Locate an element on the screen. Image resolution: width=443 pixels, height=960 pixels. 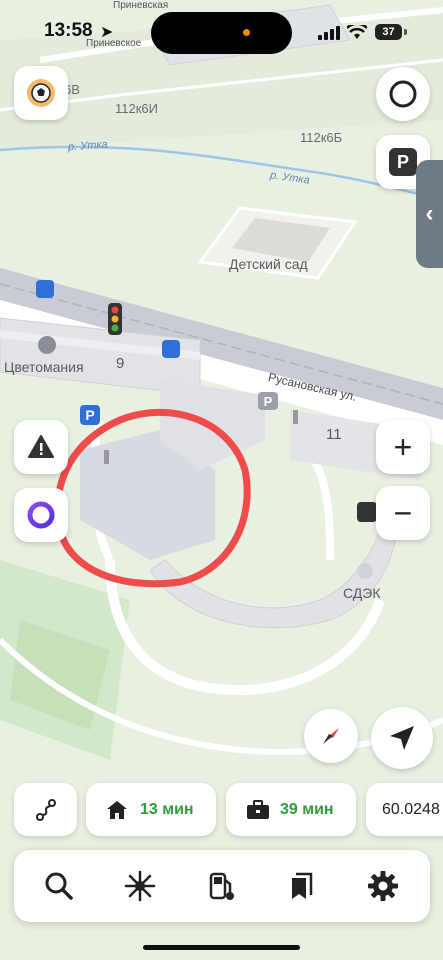
route-icon is located at coordinates (45, 809).